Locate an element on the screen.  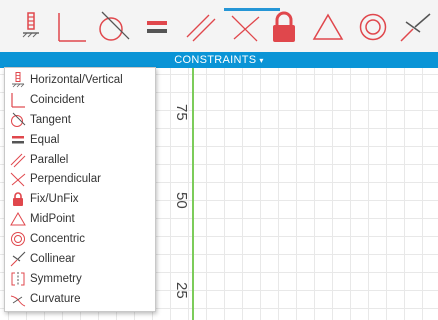
menu-item-label: Concentric is located at coordinates (57, 238).